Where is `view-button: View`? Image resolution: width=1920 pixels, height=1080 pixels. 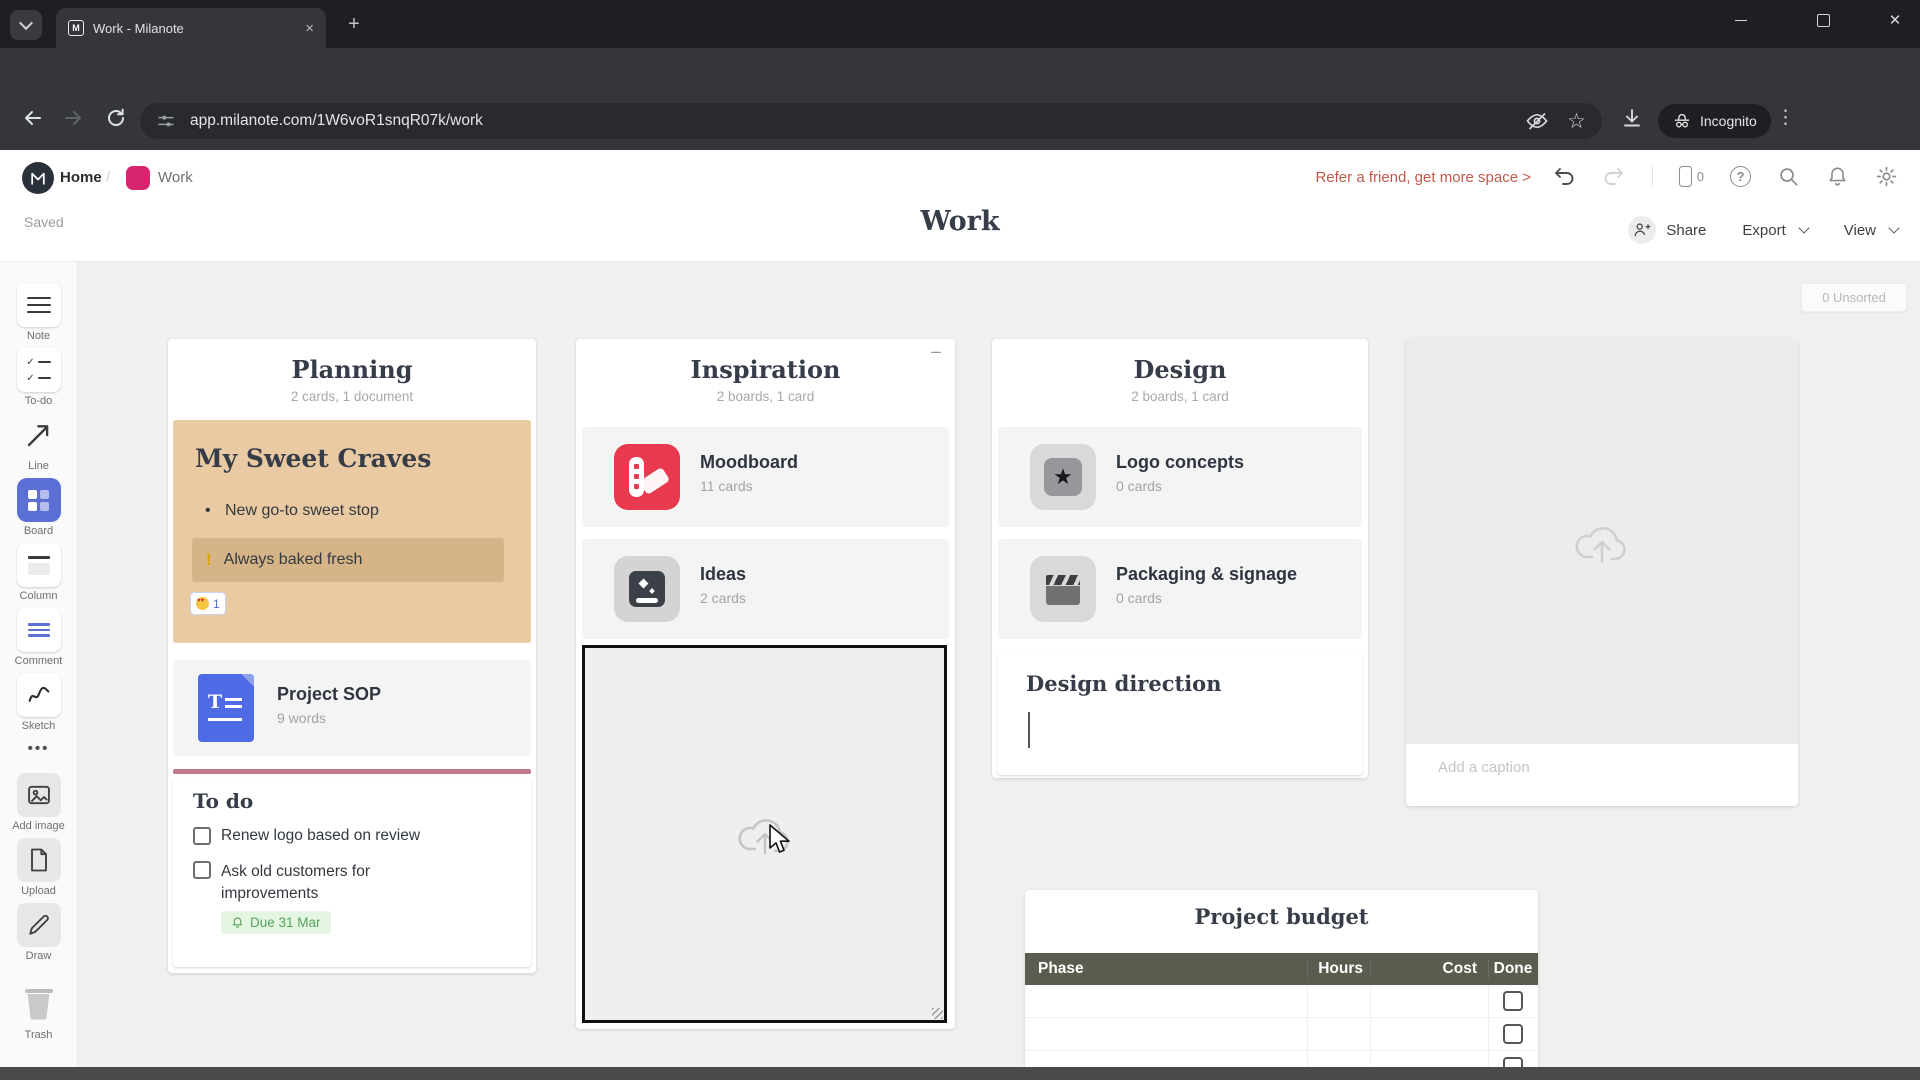 view-button: View is located at coordinates (1860, 230).